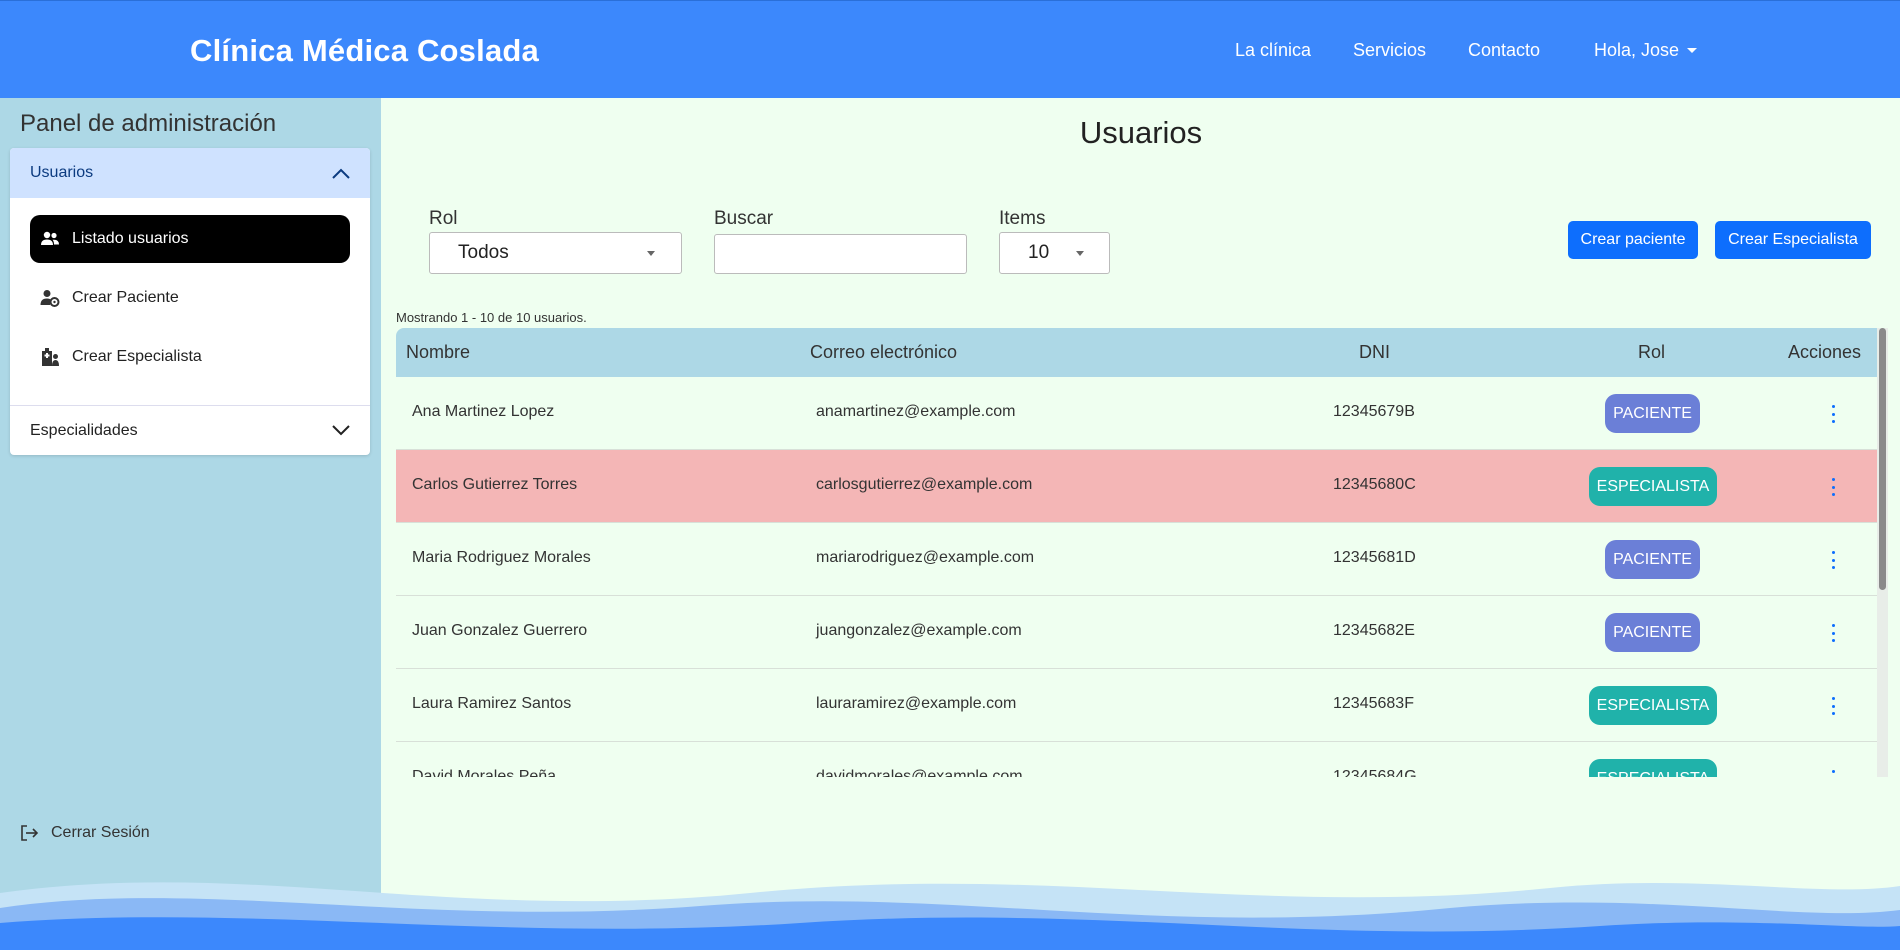 Image resolution: width=1900 pixels, height=950 pixels. Describe the element at coordinates (744, 218) in the screenshot. I see `buscar-label: Buscar` at that location.